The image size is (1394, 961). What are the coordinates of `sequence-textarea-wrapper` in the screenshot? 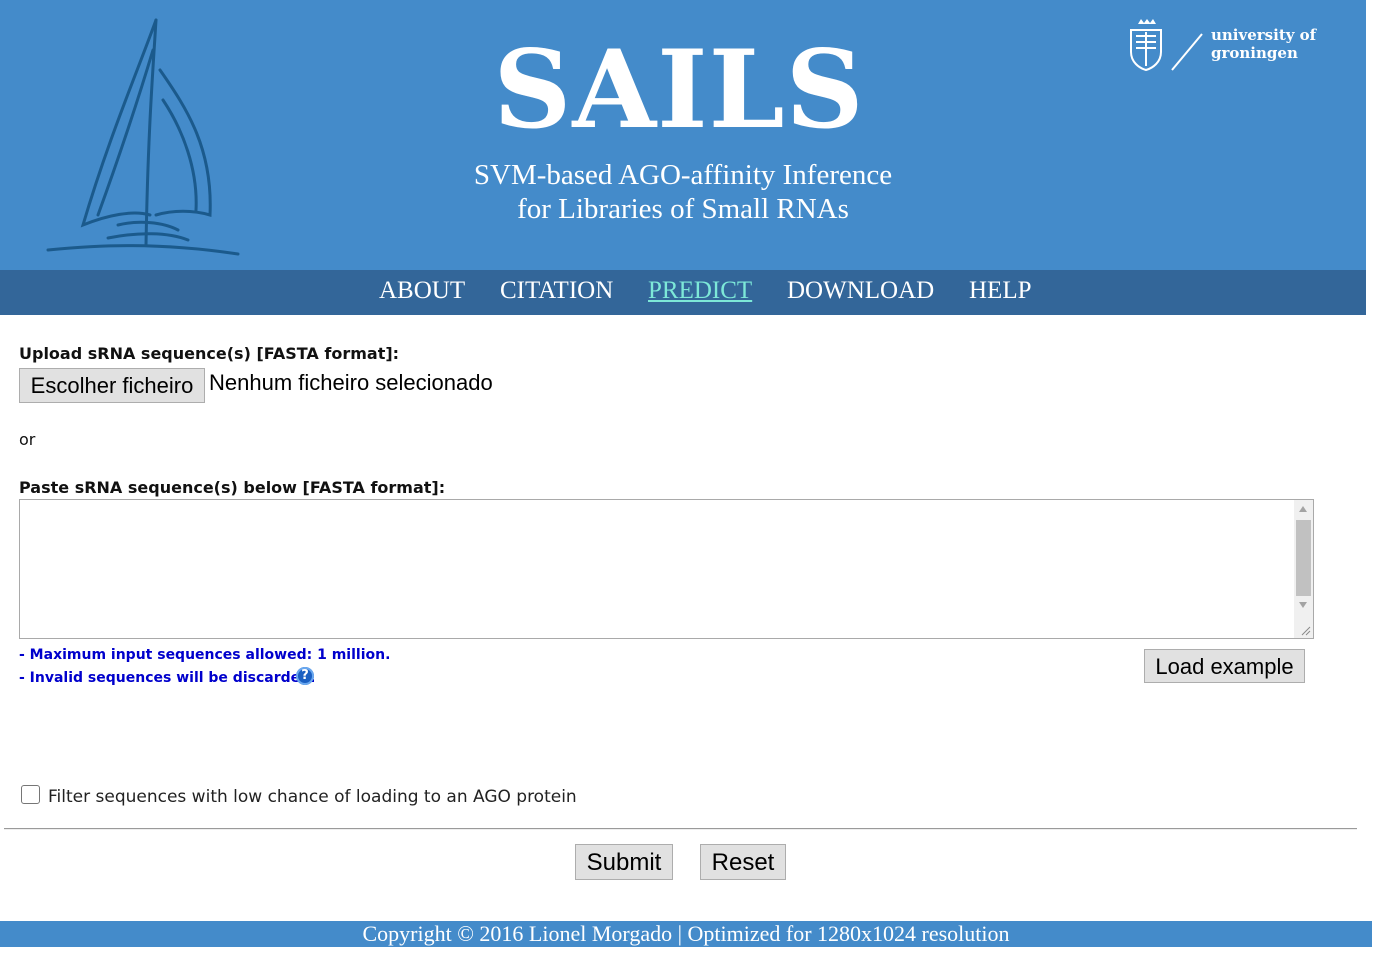 It's located at (666, 569).